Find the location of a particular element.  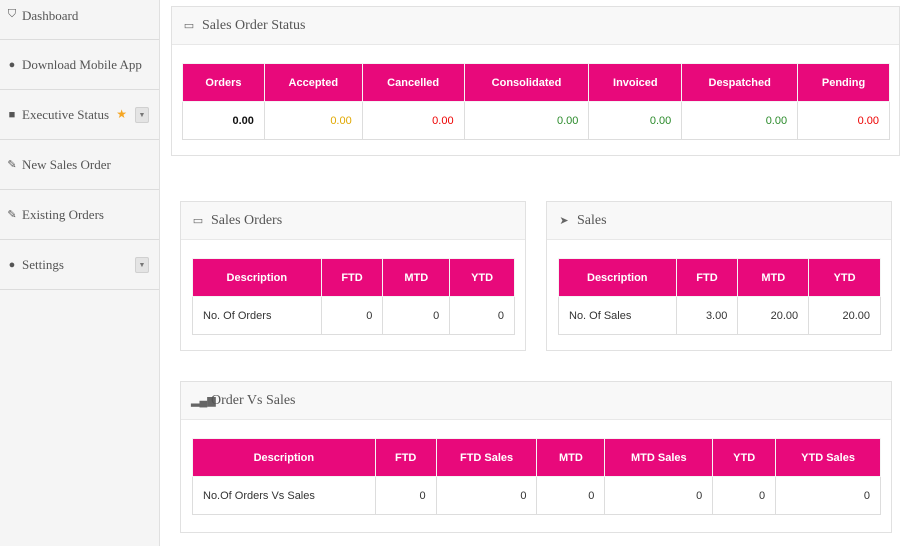

panel-title: Order Vs Sales is located at coordinates (253, 400).